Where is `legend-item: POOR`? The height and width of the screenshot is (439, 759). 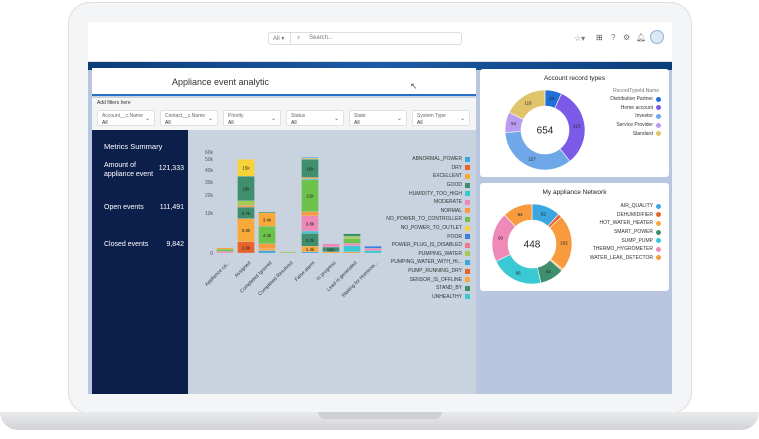
legend-item: POOR is located at coordinates (395, 236).